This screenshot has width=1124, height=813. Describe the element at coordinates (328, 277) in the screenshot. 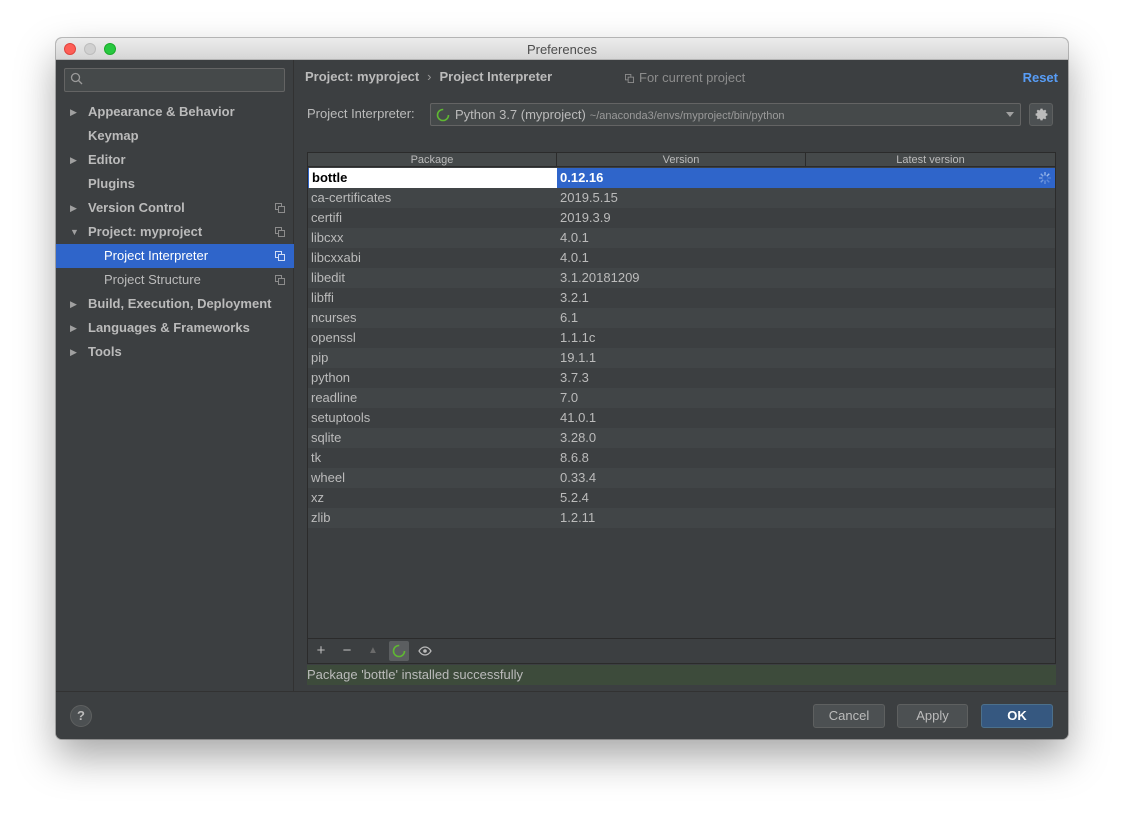

I see `package-cell: libedit` at that location.